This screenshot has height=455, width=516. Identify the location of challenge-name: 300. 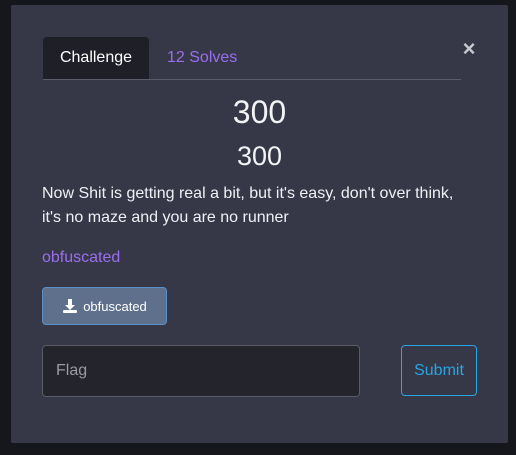
(259, 112).